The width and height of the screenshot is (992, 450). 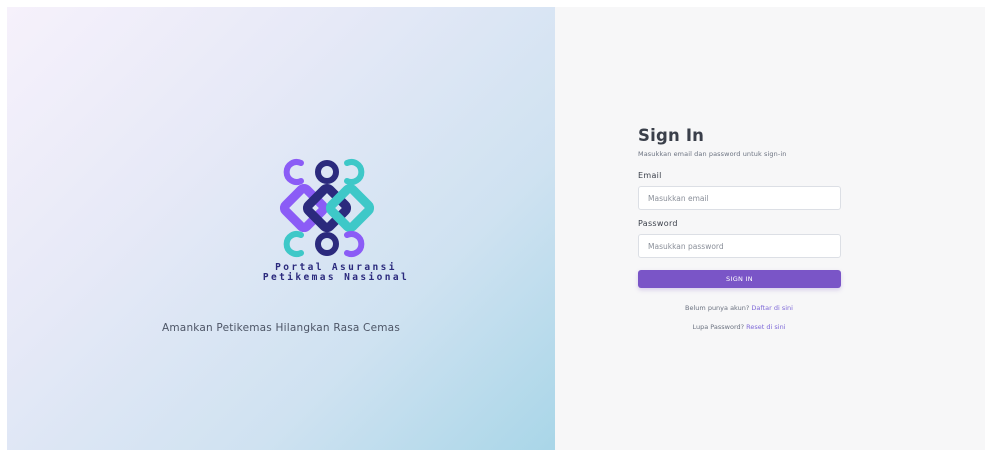 I want to click on register-prompt: Belum punya akun? Daftar di sini, so click(x=739, y=308).